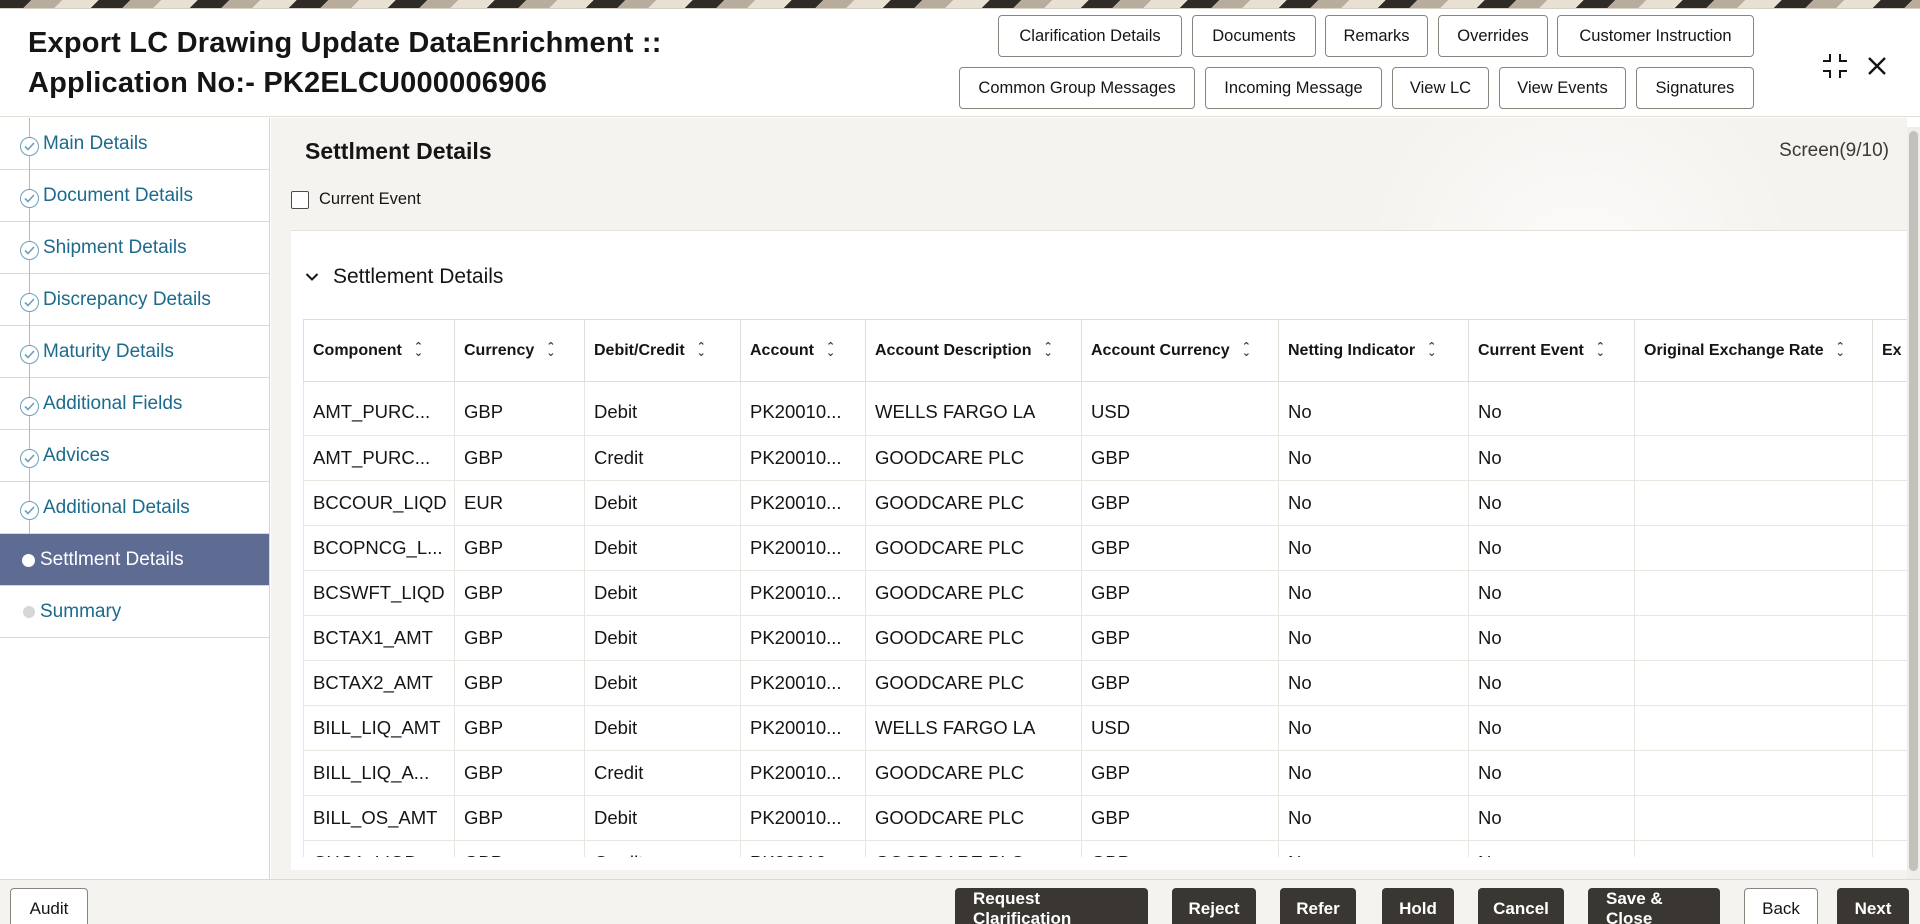  I want to click on close-icon, so click(1877, 66).